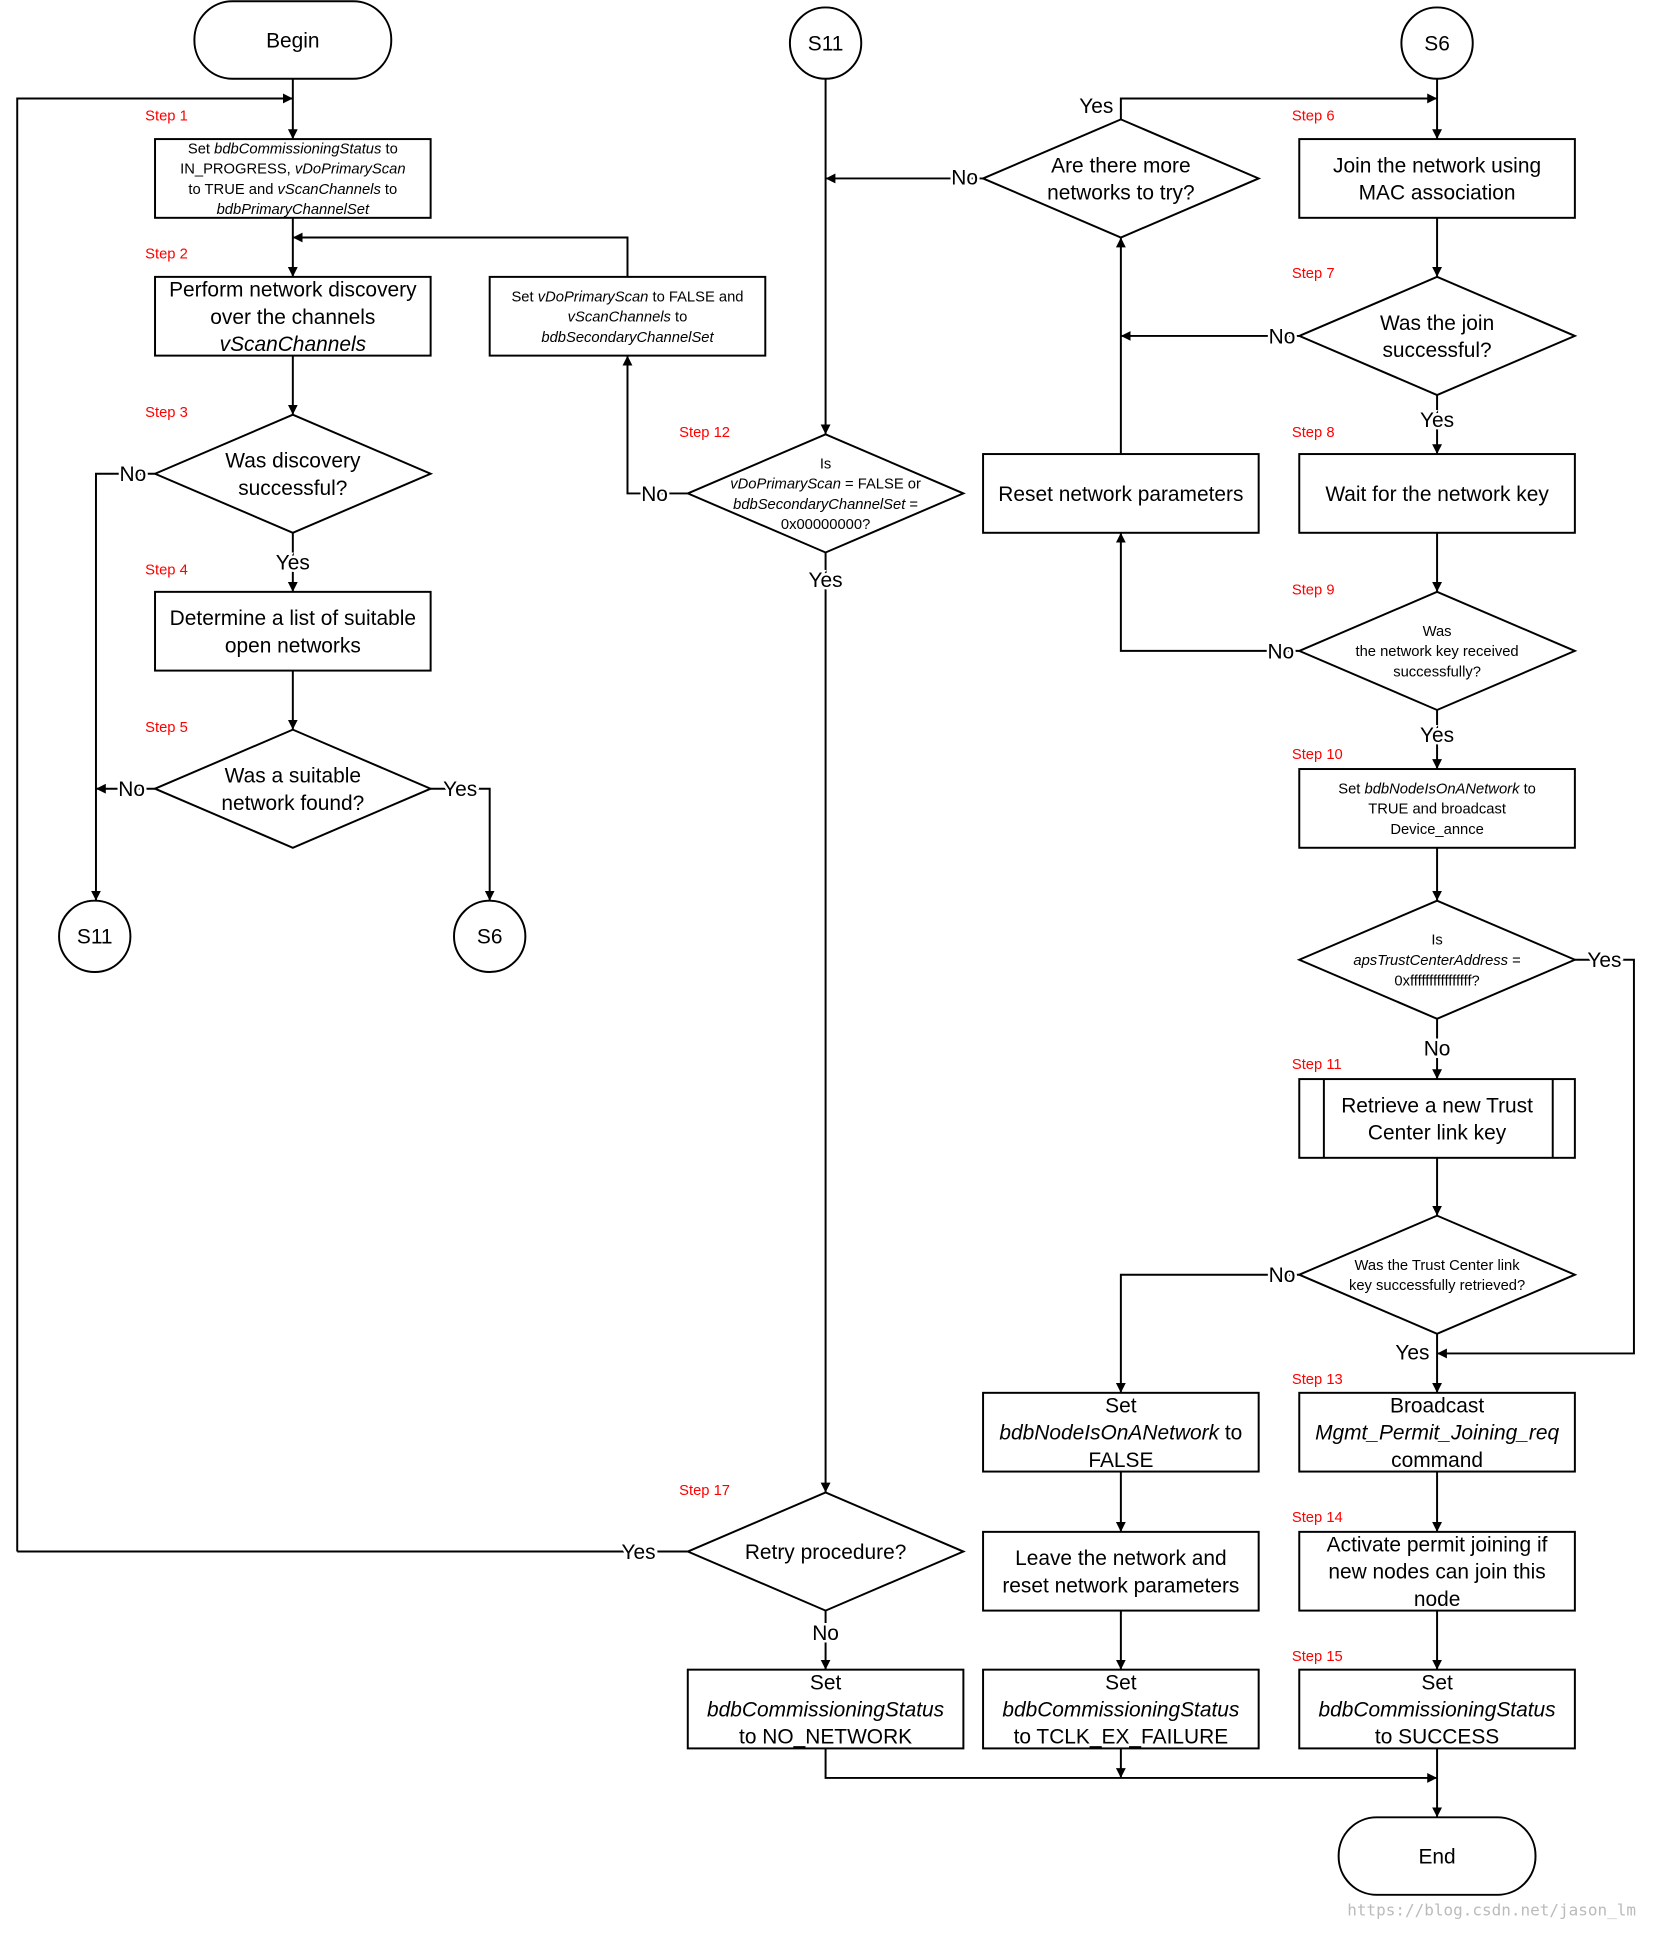  What do you see at coordinates (1120, 494) in the screenshot?
I see `reset-text-line: Reset network parameters` at bounding box center [1120, 494].